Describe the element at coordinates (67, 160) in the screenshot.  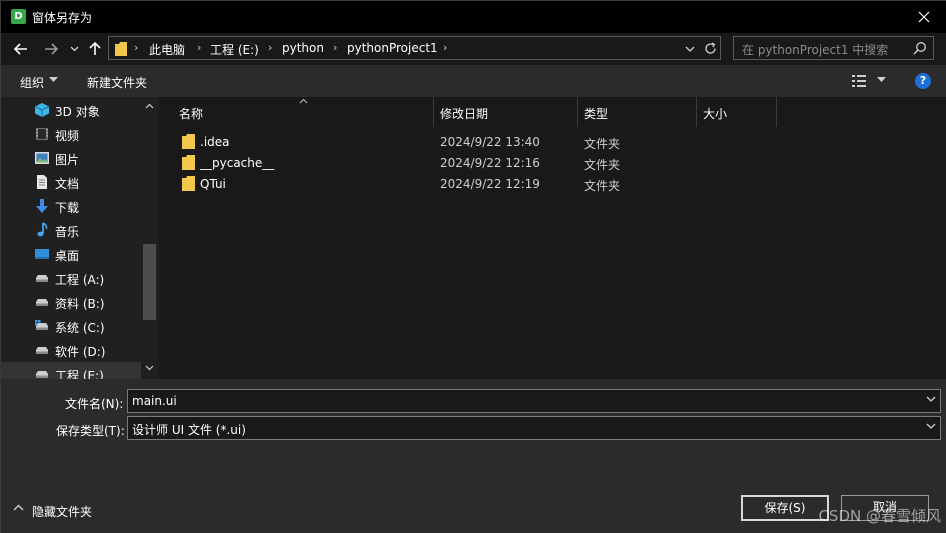
I see `nav-item-label: 图片` at that location.